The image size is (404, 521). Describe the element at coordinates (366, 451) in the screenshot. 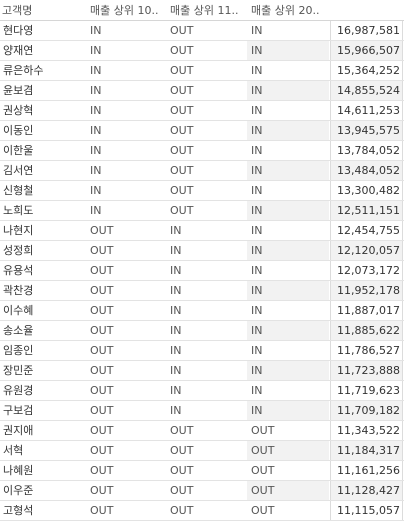

I see `sales-amount-cell: 11,184,317` at that location.